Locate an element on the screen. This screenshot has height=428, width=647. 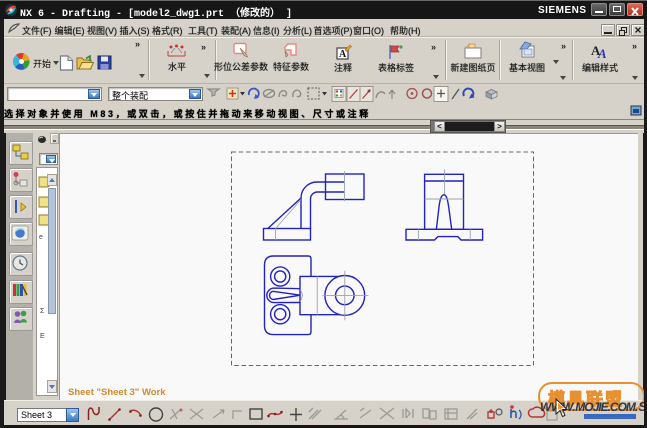
svg-text: Σ is located at coordinates (42, 311).